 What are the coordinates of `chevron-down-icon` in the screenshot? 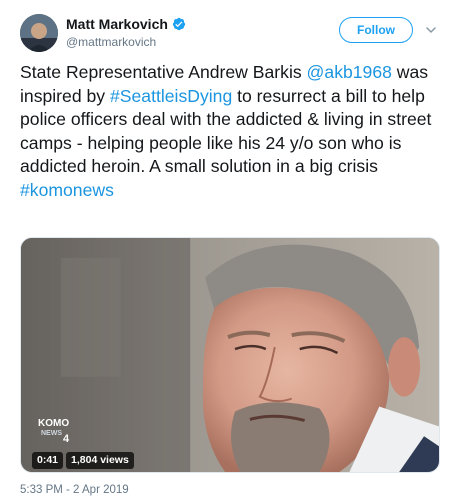 It's located at (431, 30).